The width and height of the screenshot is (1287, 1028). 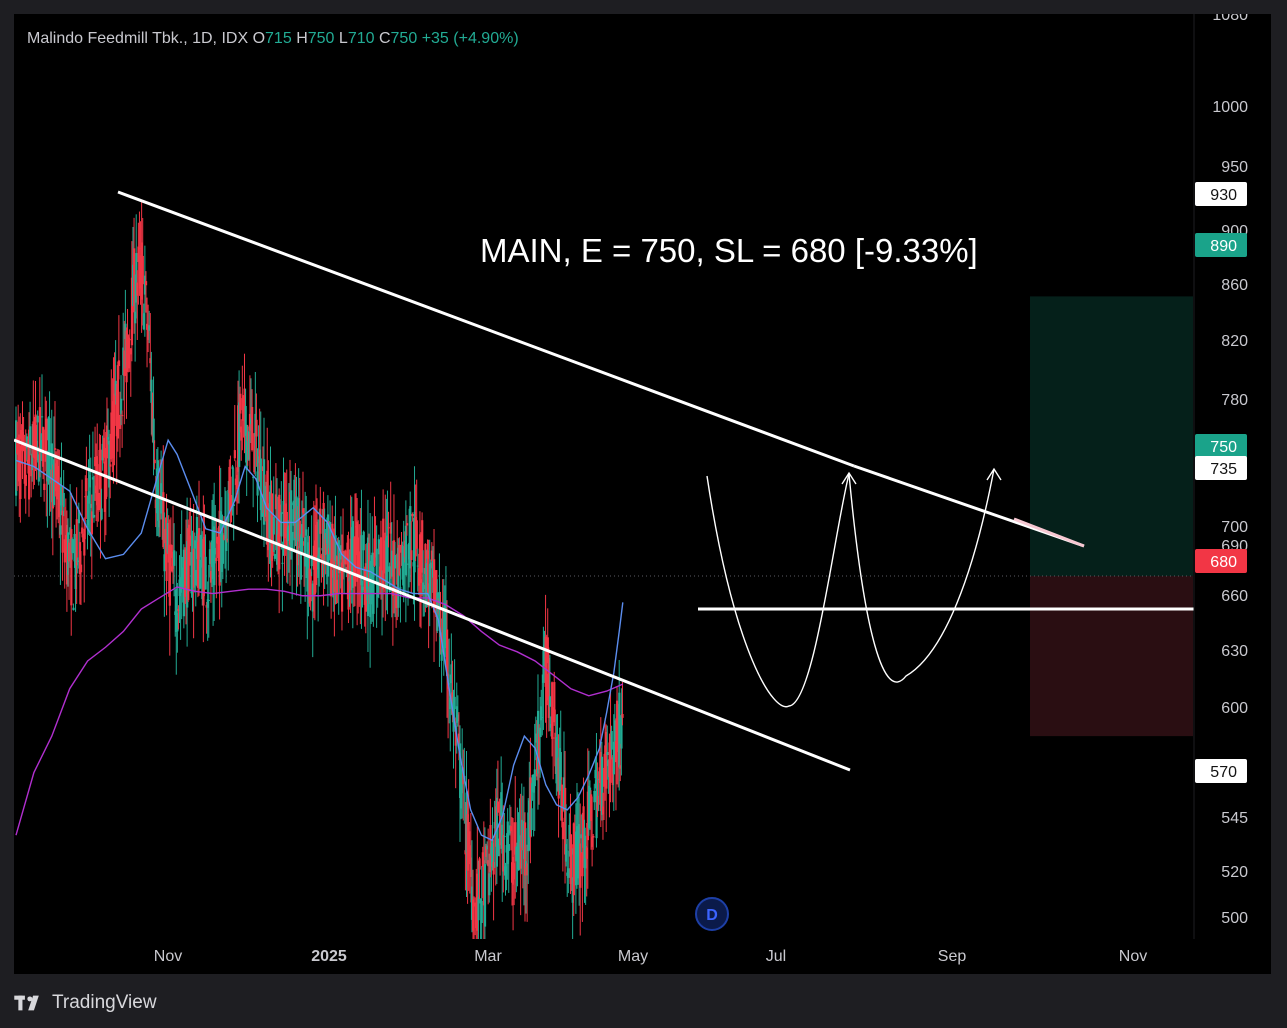 What do you see at coordinates (1234, 167) in the screenshot?
I see `price-tick-label: 950` at bounding box center [1234, 167].